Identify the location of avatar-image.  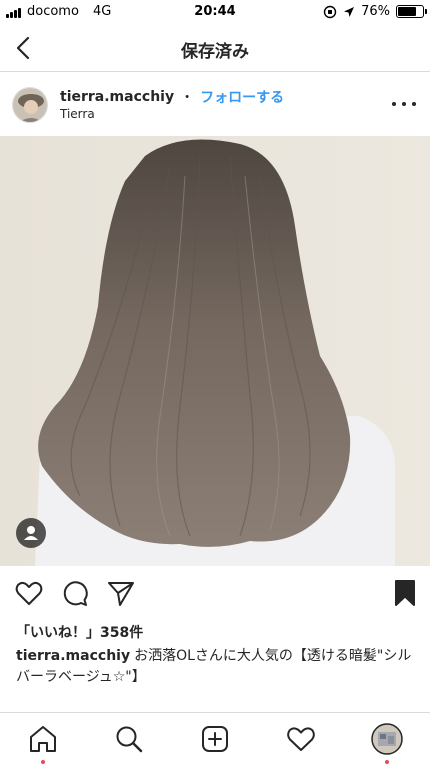
(30, 105).